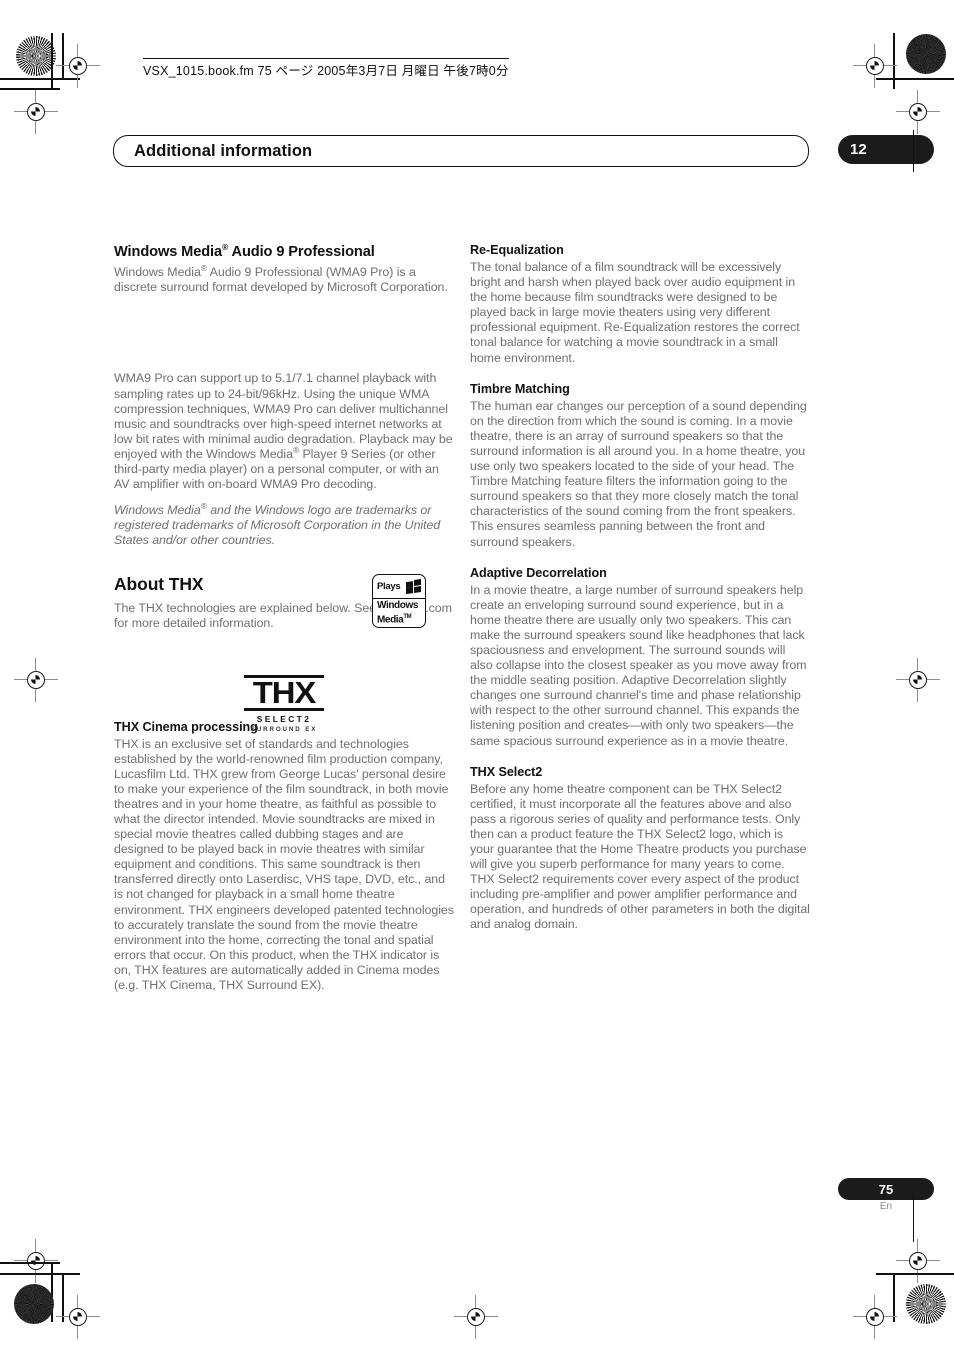  Describe the element at coordinates (875, 66) in the screenshot. I see `registration-cross-top-right` at that location.